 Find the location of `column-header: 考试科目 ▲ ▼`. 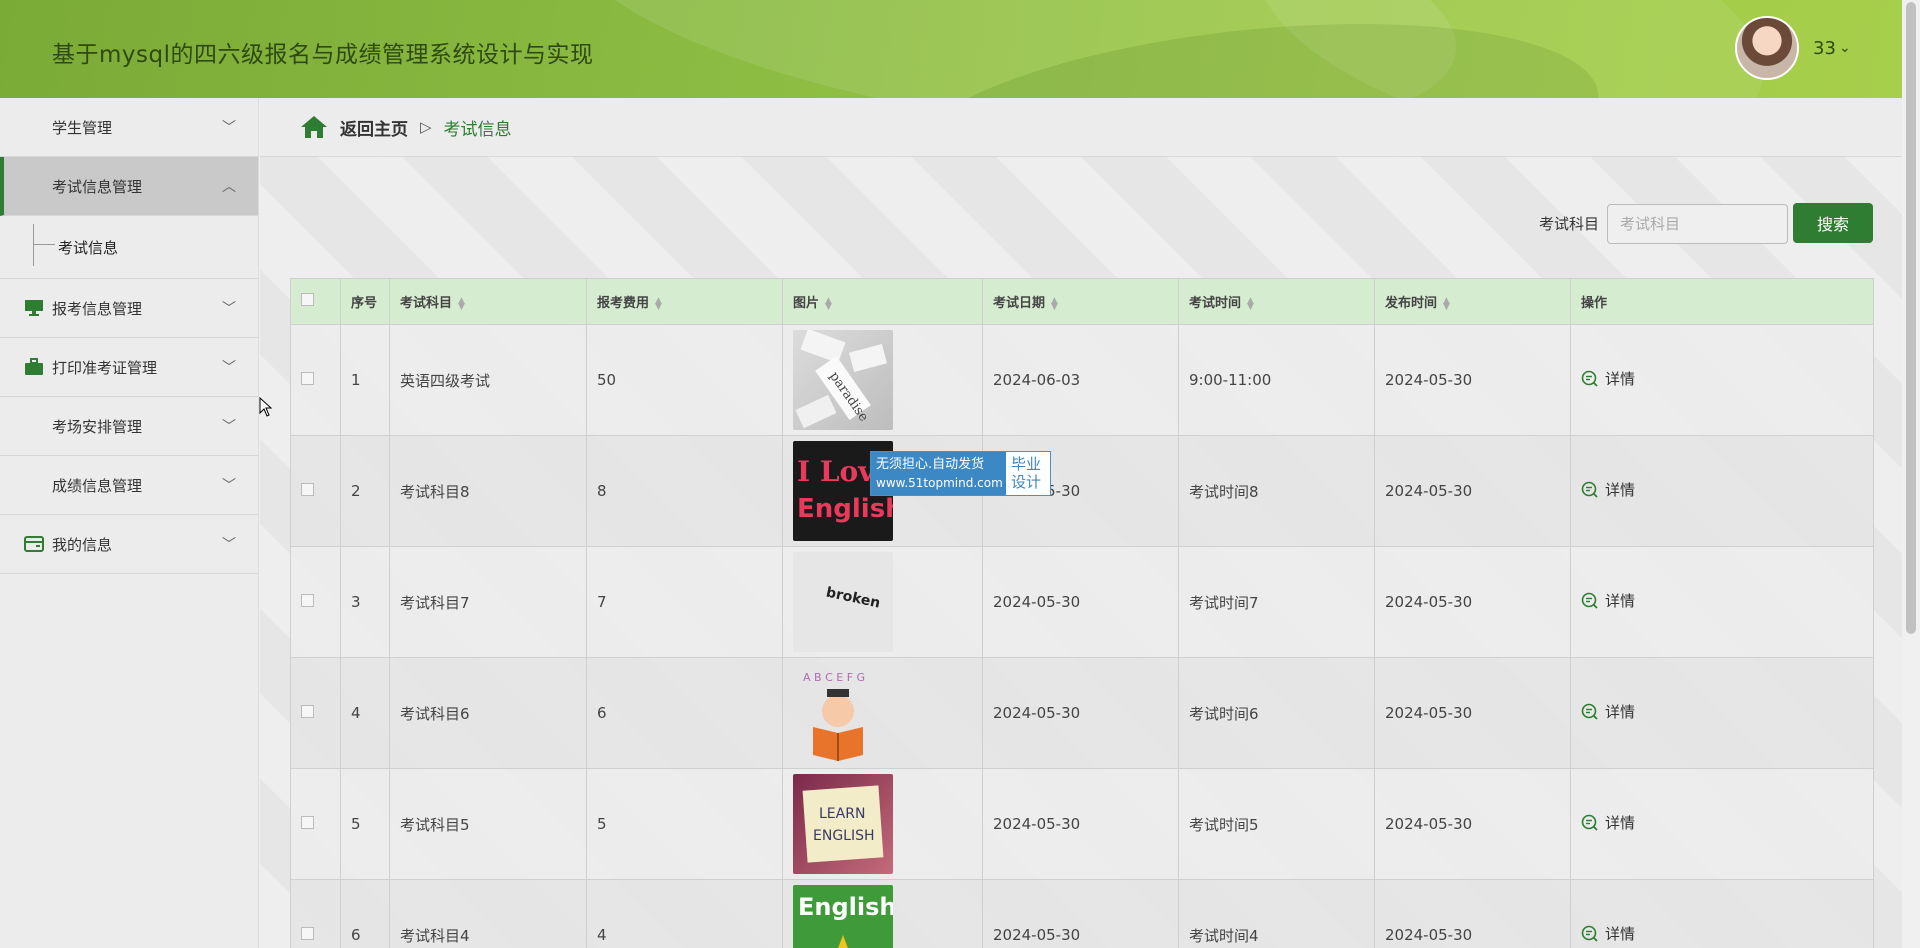

column-header: 考试科目 ▲ ▼ is located at coordinates (488, 301).